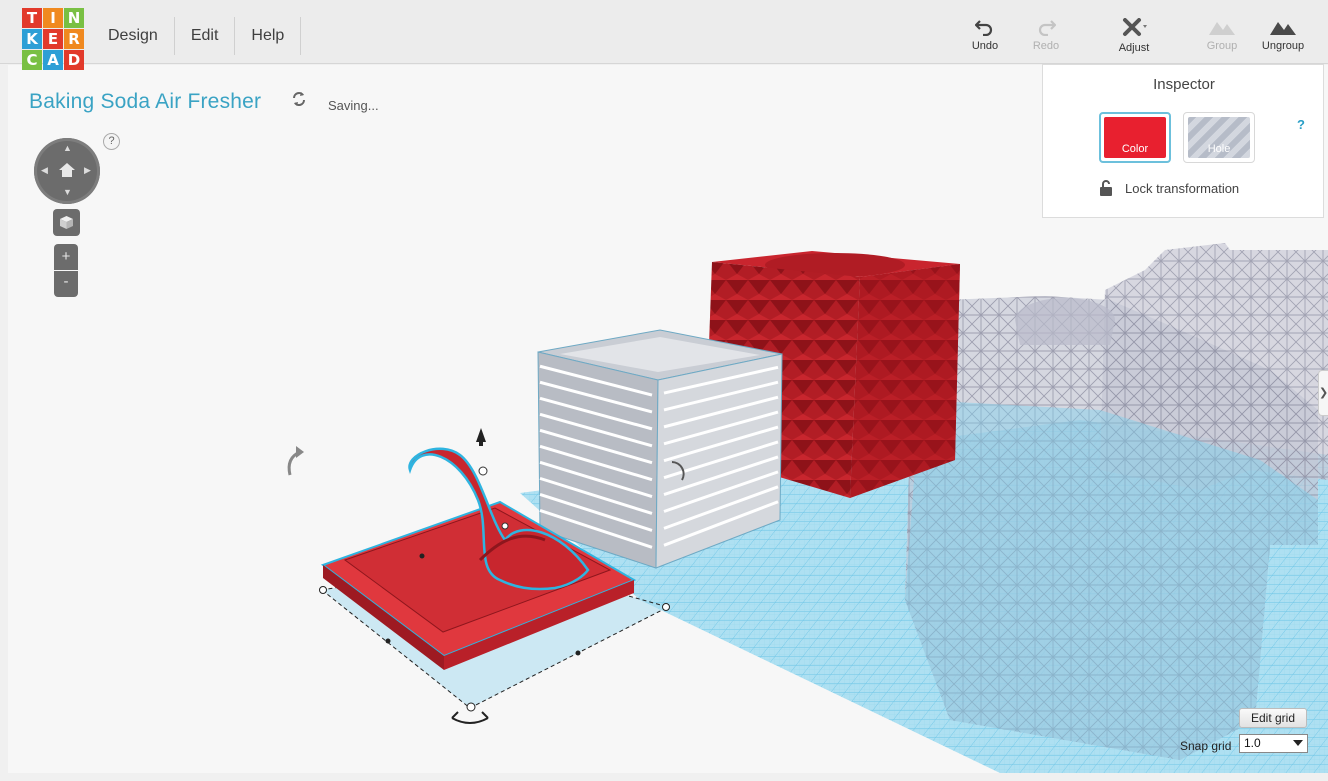 This screenshot has height=781, width=1328. I want to click on inspector-help-icon: ?, so click(1301, 124).